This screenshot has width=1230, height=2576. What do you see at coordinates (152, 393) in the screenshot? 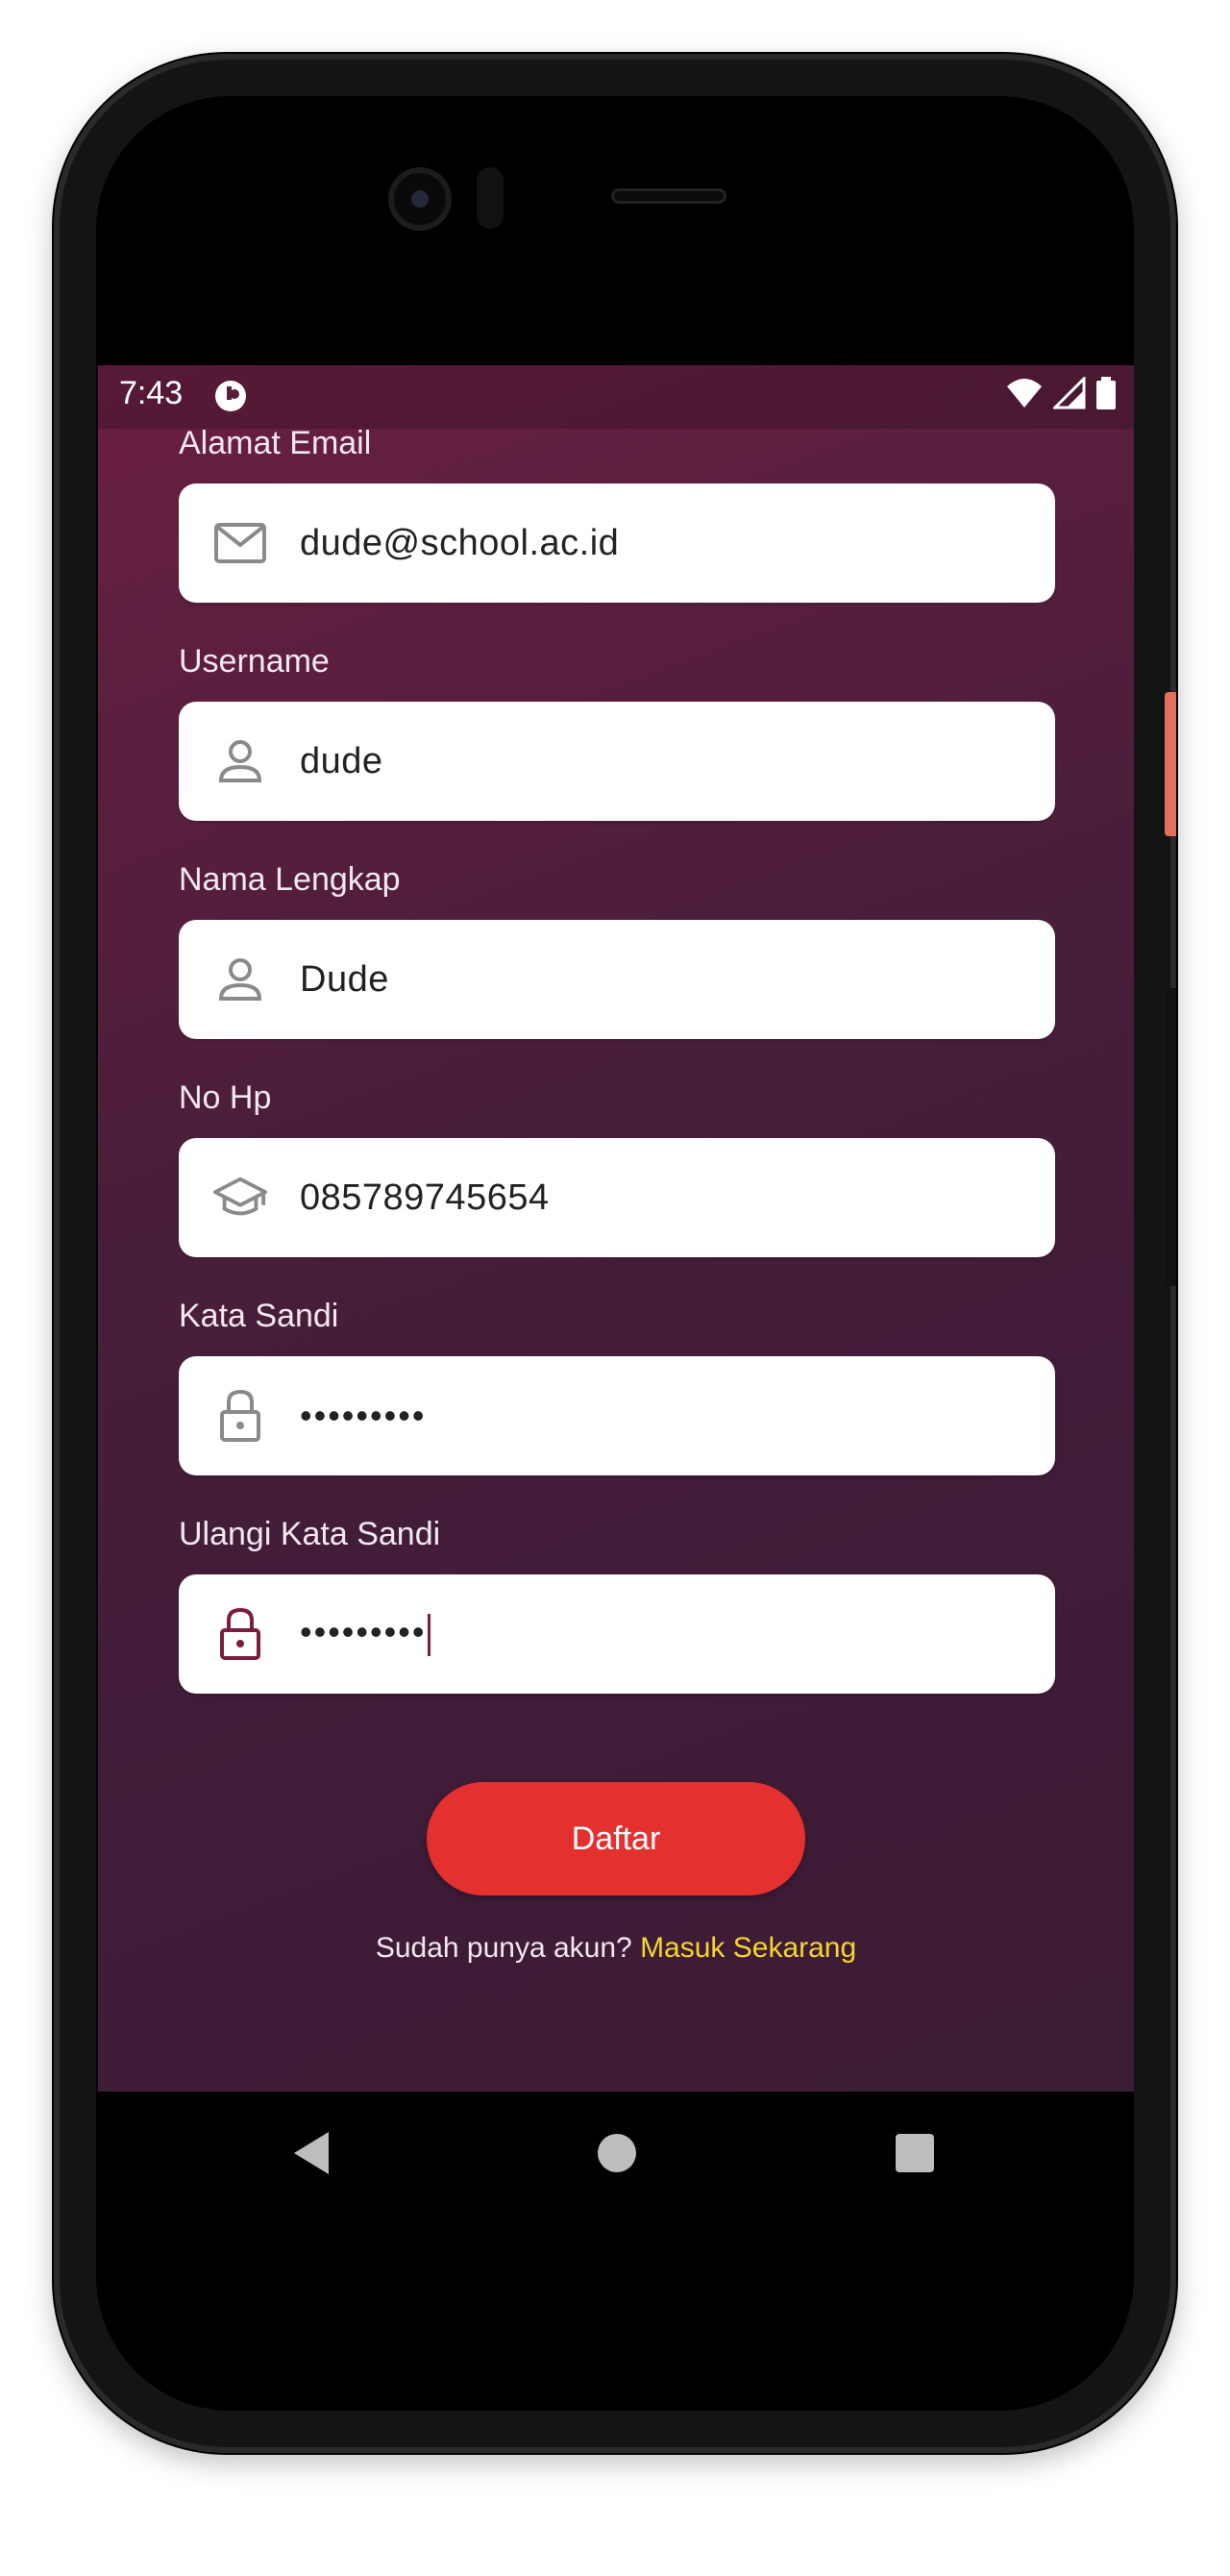
I see `status-time: 7:43` at bounding box center [152, 393].